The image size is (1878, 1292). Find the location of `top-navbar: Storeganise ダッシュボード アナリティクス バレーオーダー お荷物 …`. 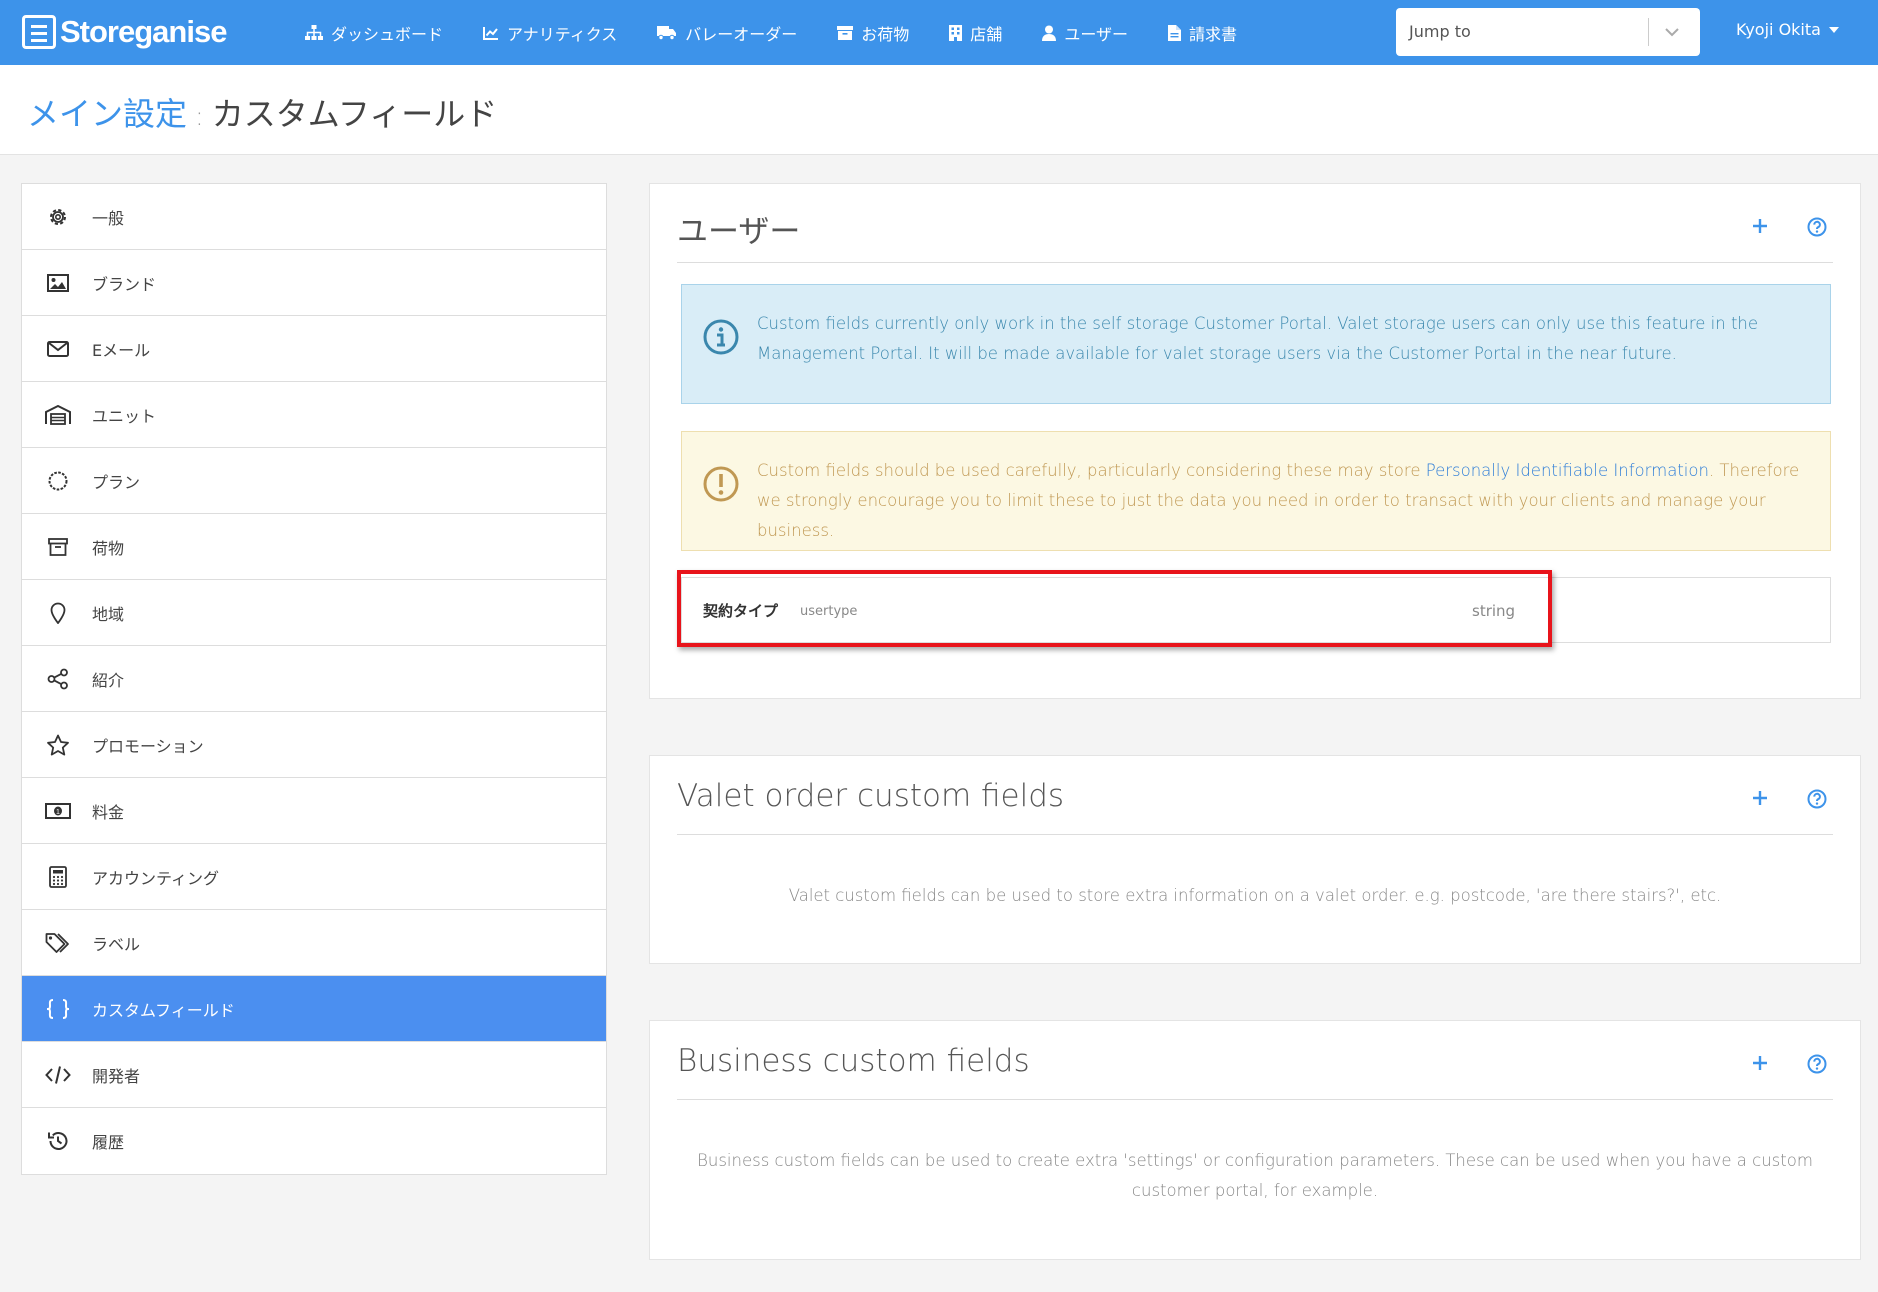

top-navbar: Storeganise ダッシュボード アナリティクス バレーオーダー お荷物 … is located at coordinates (939, 32).